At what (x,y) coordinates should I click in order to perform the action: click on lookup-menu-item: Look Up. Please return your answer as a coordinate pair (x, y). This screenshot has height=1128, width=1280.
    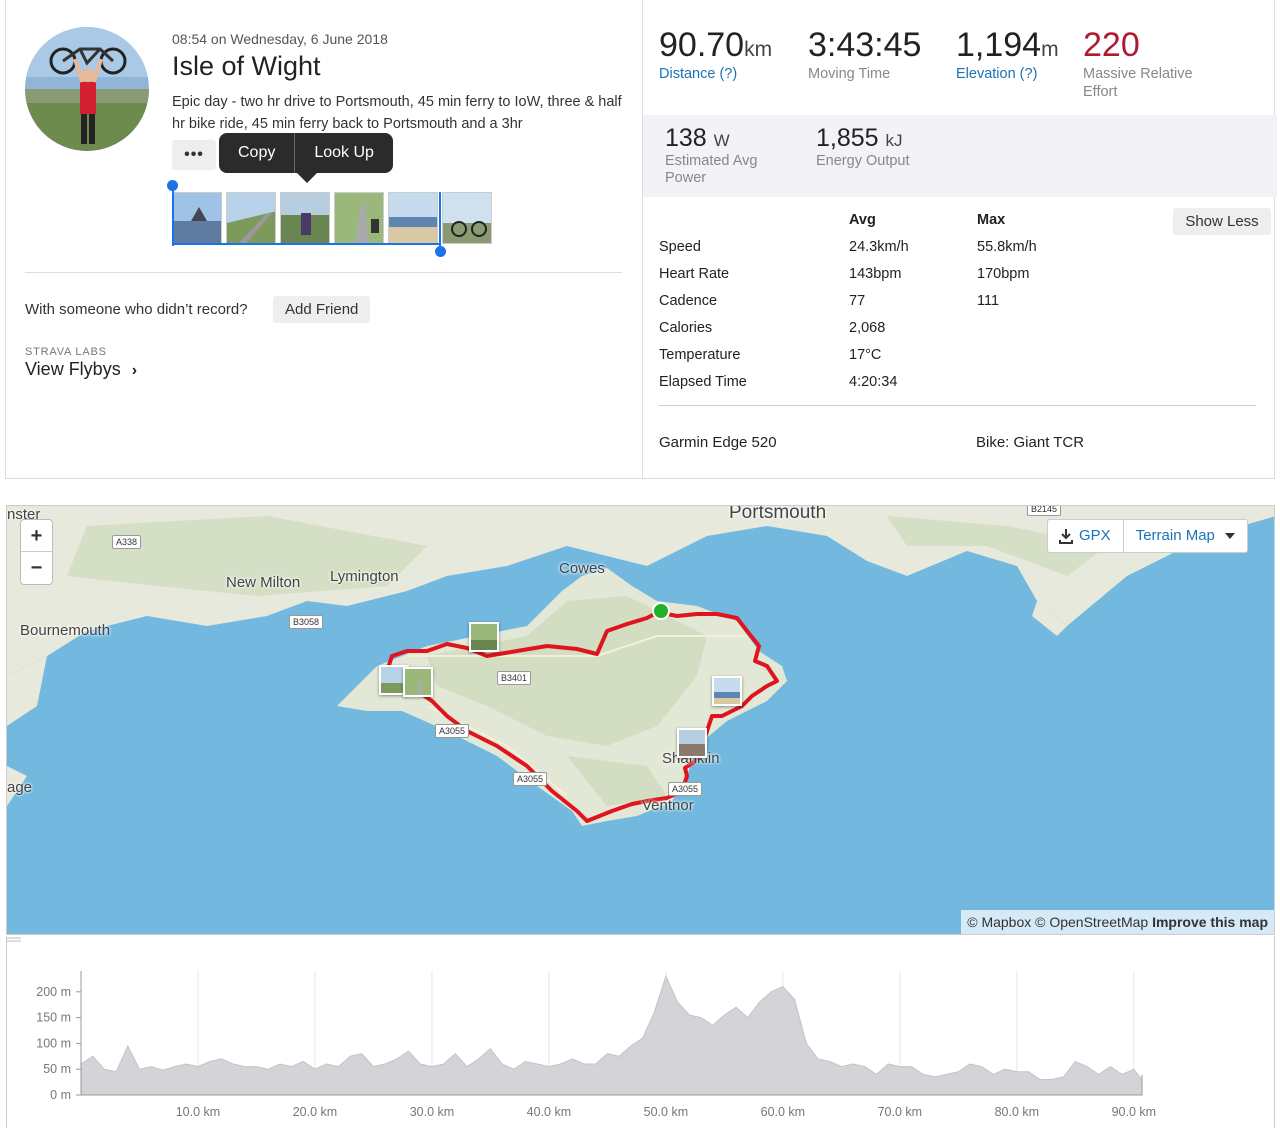
    Looking at the image, I should click on (344, 153).